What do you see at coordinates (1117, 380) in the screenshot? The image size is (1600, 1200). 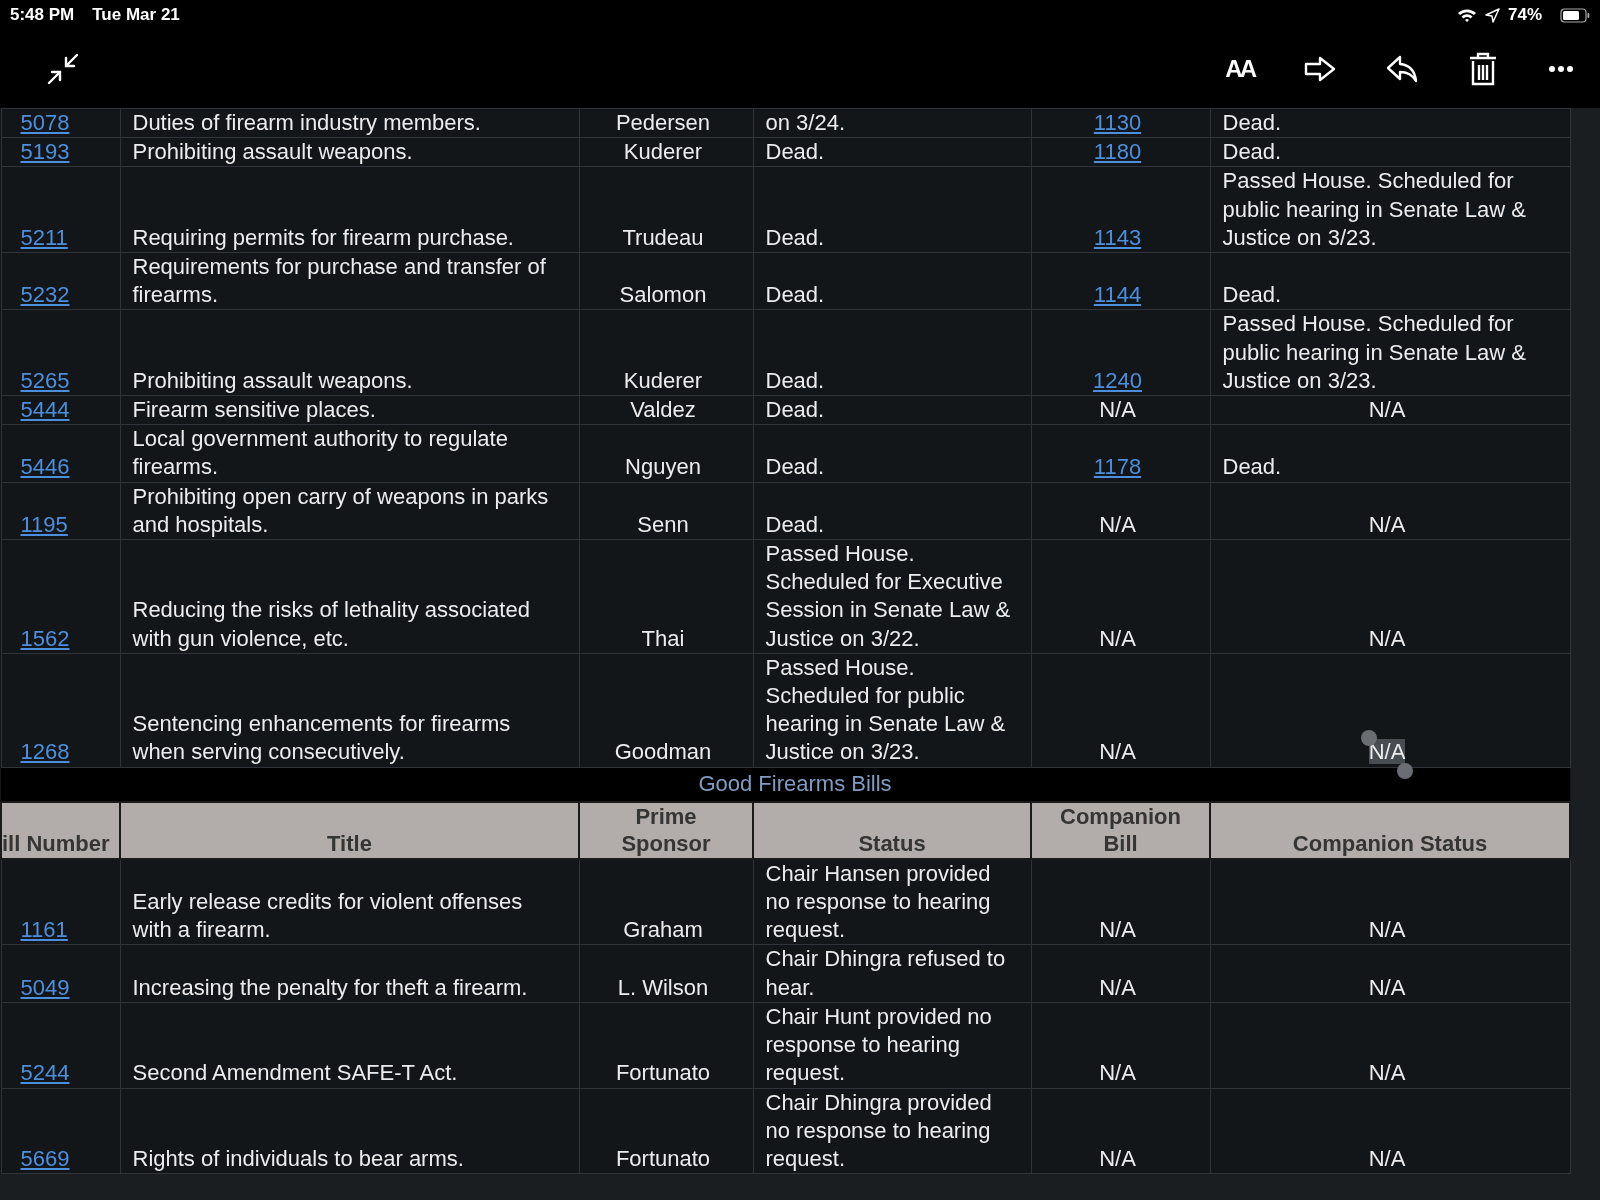 I see `companion-bill-link: 1240` at bounding box center [1117, 380].